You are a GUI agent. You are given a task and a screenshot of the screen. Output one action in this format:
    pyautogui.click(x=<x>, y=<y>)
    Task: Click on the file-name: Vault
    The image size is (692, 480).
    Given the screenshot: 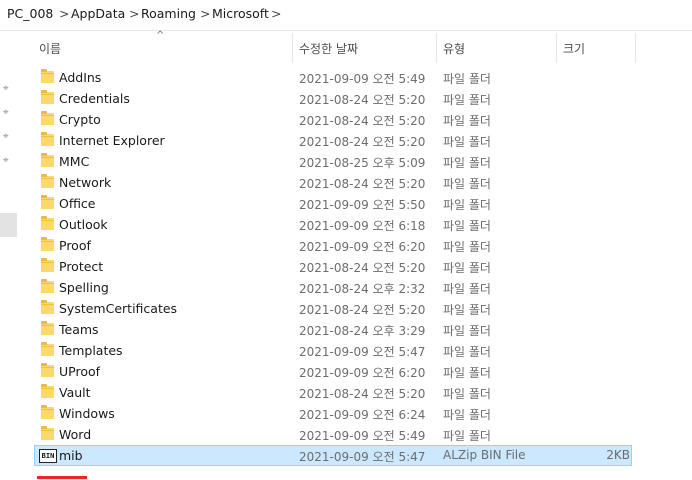 What is the action you would take?
    pyautogui.click(x=75, y=392)
    